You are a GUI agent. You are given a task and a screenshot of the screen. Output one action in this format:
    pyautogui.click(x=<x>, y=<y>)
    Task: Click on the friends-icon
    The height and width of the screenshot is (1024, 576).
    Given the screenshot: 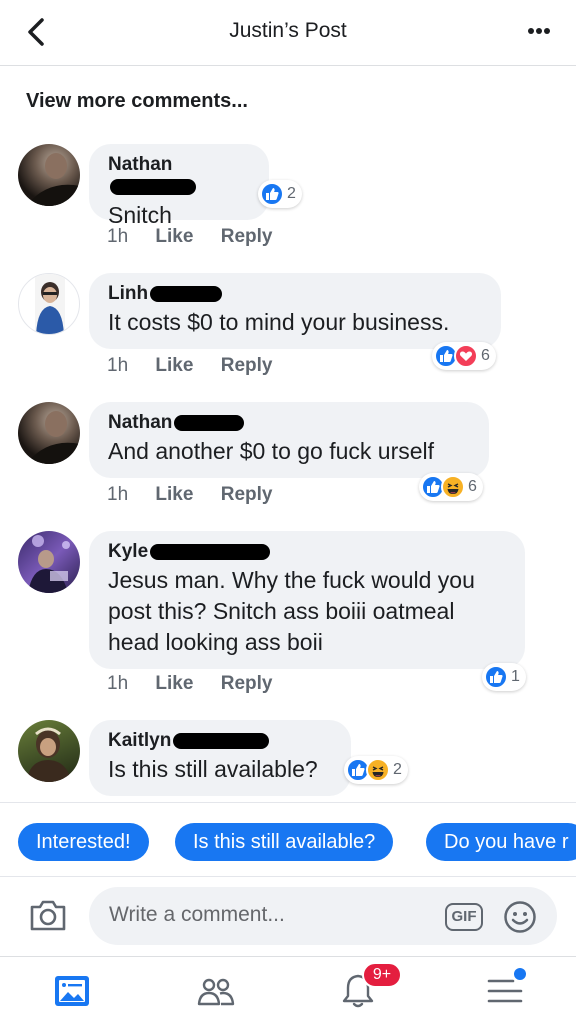 What is the action you would take?
    pyautogui.click(x=216, y=991)
    